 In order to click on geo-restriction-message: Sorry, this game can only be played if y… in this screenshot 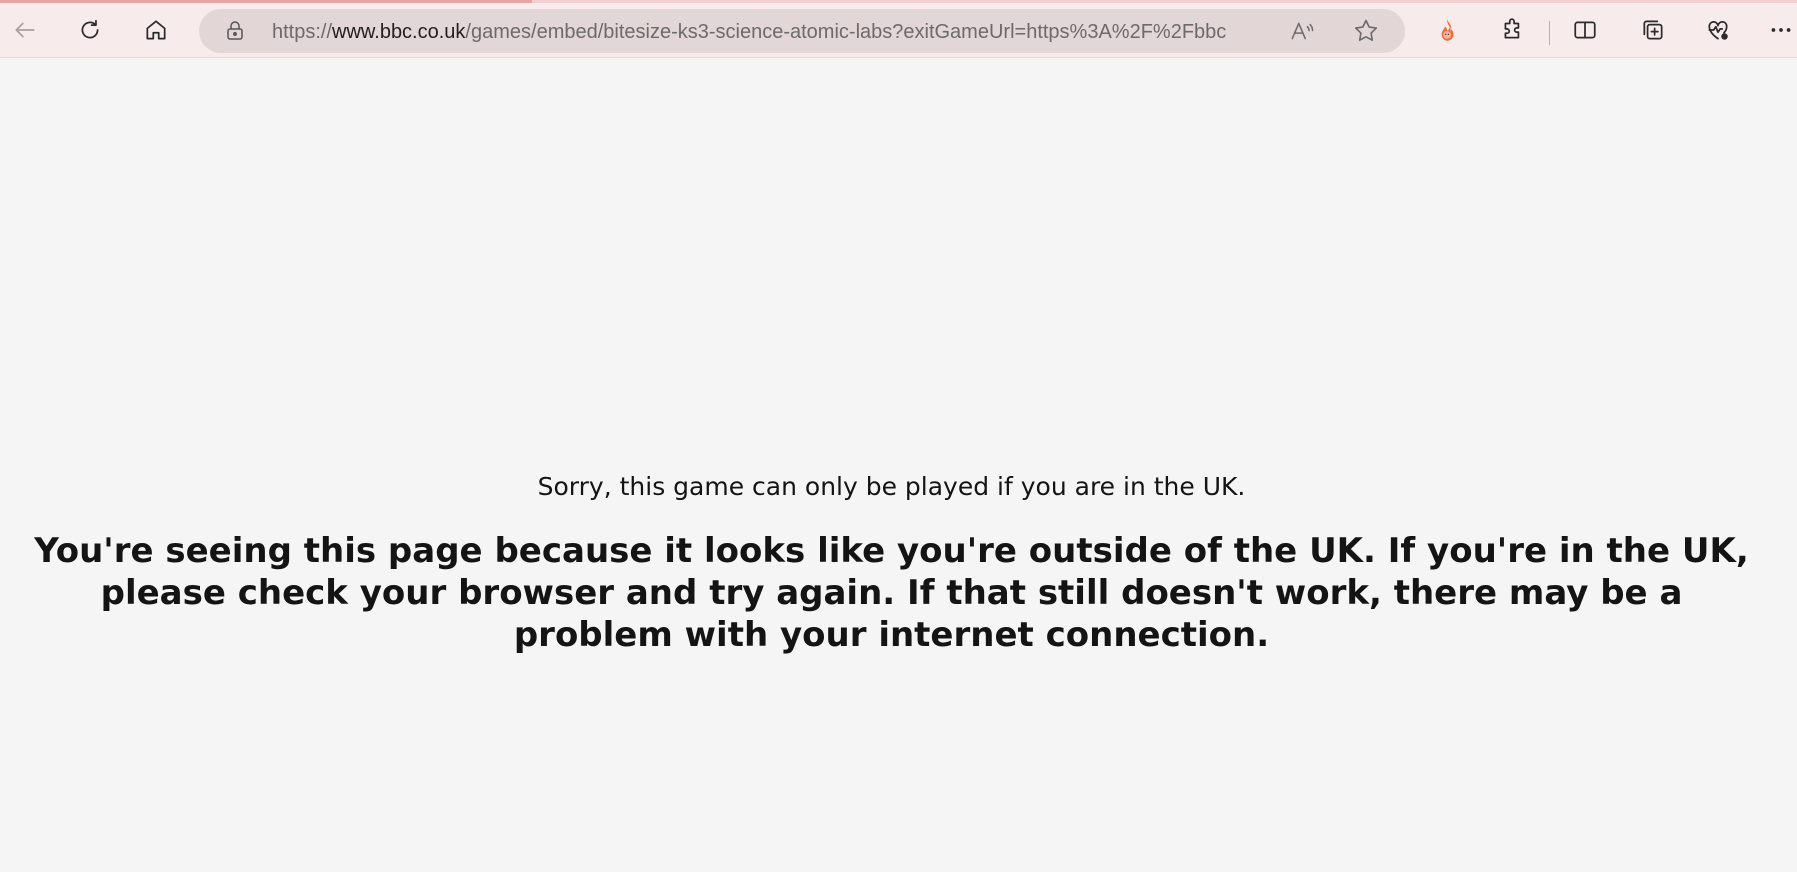, I will do `click(891, 486)`.